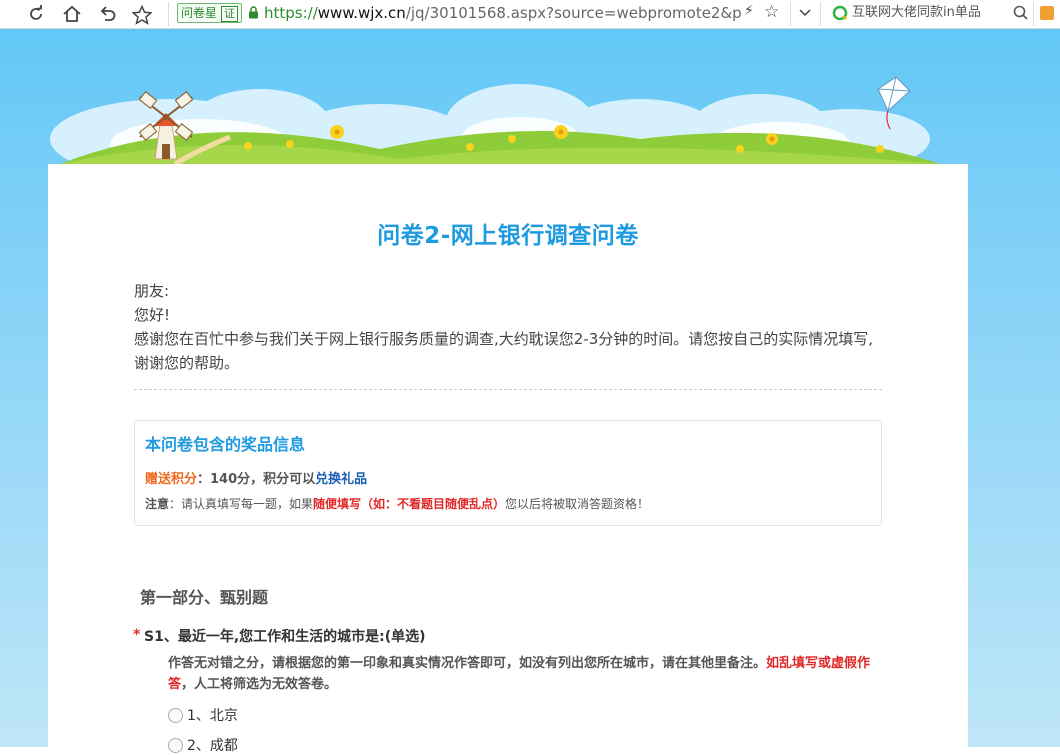 This screenshot has width=1060, height=755. I want to click on note-warning: 随便填写（如：不看题目随便乱点）, so click(409, 504).